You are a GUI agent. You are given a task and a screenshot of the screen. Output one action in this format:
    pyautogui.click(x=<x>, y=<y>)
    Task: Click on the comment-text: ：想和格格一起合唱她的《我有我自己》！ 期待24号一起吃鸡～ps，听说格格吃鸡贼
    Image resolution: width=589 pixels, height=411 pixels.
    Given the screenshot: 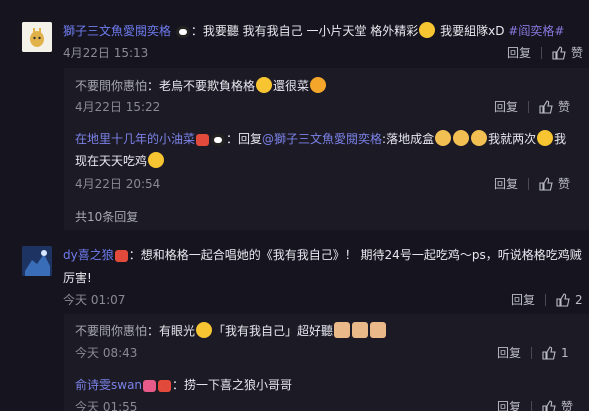 What is the action you would take?
    pyautogui.click(x=355, y=255)
    